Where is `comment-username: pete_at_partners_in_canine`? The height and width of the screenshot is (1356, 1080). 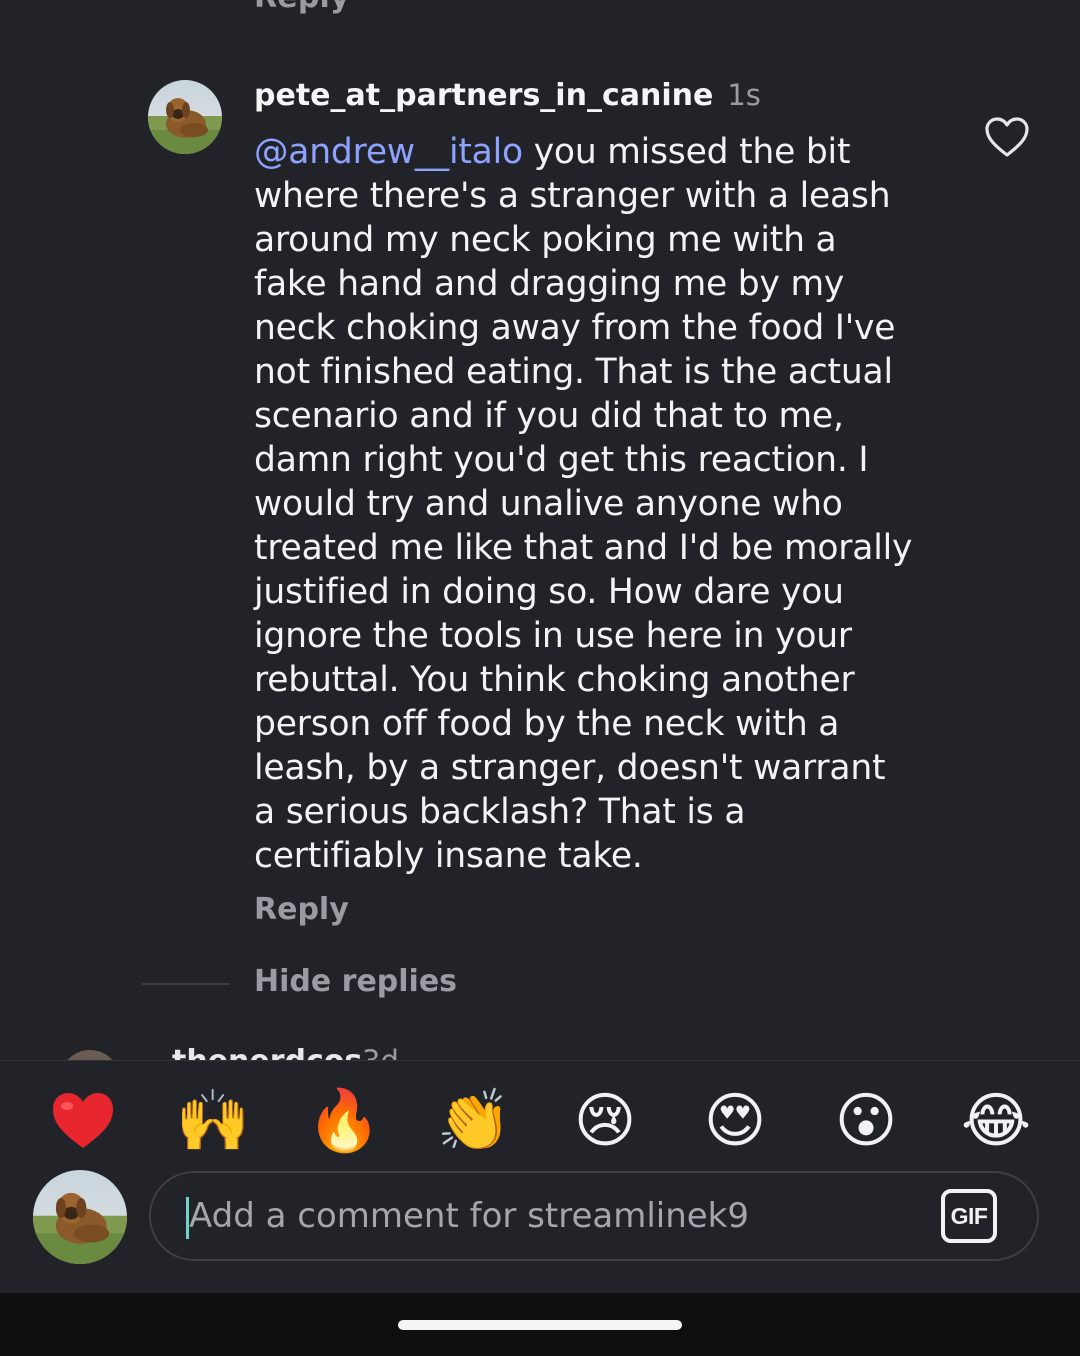
comment-username: pete_at_partners_in_canine is located at coordinates (483, 95).